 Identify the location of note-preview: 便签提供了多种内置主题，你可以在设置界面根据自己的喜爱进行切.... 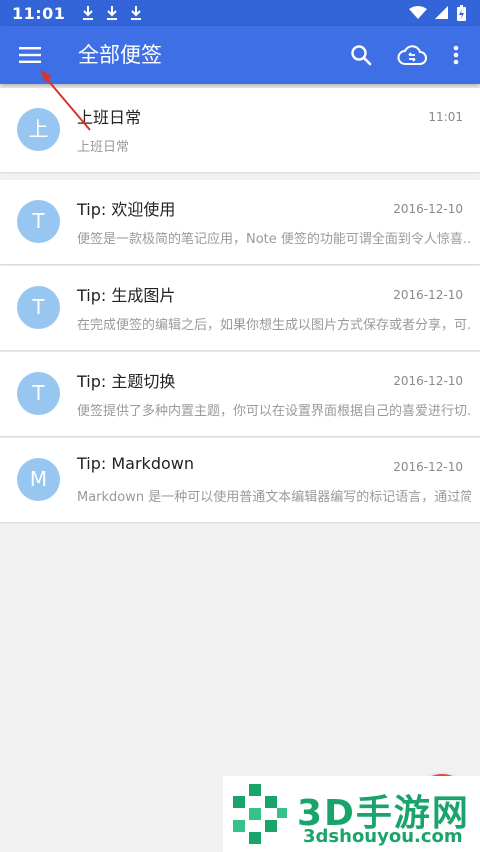
(274, 411).